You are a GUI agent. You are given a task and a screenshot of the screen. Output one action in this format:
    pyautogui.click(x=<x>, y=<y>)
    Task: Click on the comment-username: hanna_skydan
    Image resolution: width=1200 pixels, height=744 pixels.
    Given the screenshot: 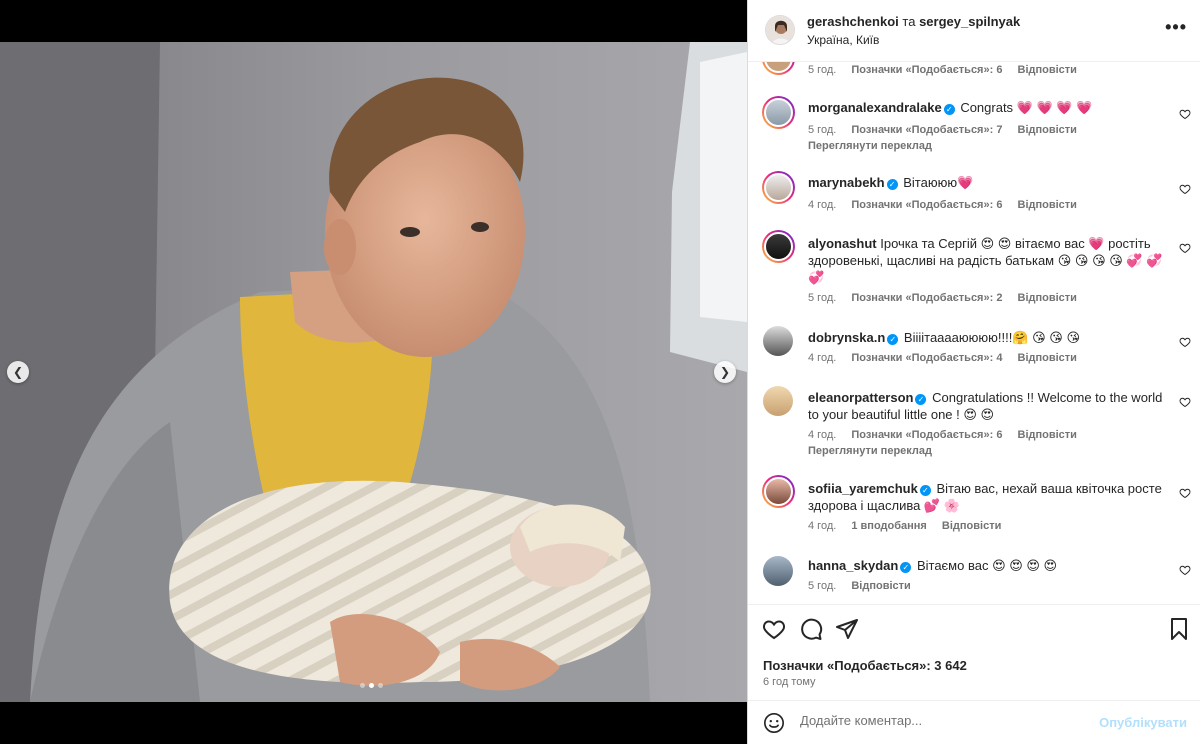 What is the action you would take?
    pyautogui.click(x=853, y=565)
    